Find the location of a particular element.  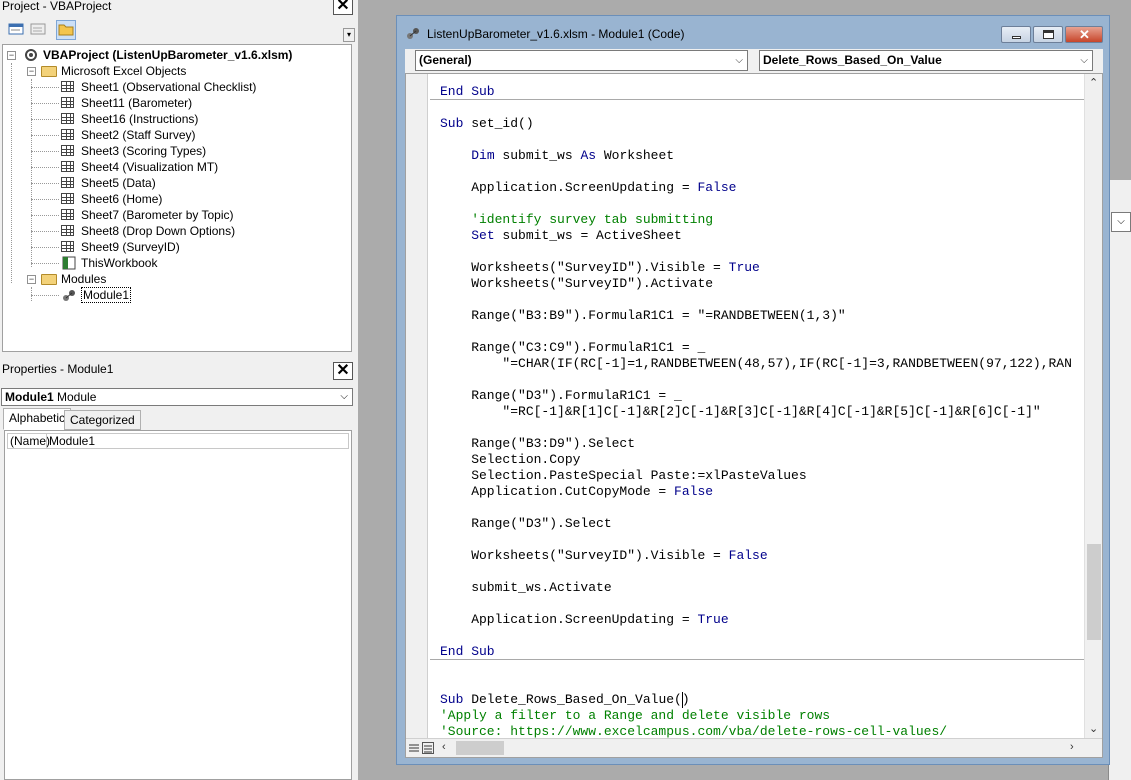

tree-item-sheet: Sheet6 (Home) is located at coordinates (111, 199).